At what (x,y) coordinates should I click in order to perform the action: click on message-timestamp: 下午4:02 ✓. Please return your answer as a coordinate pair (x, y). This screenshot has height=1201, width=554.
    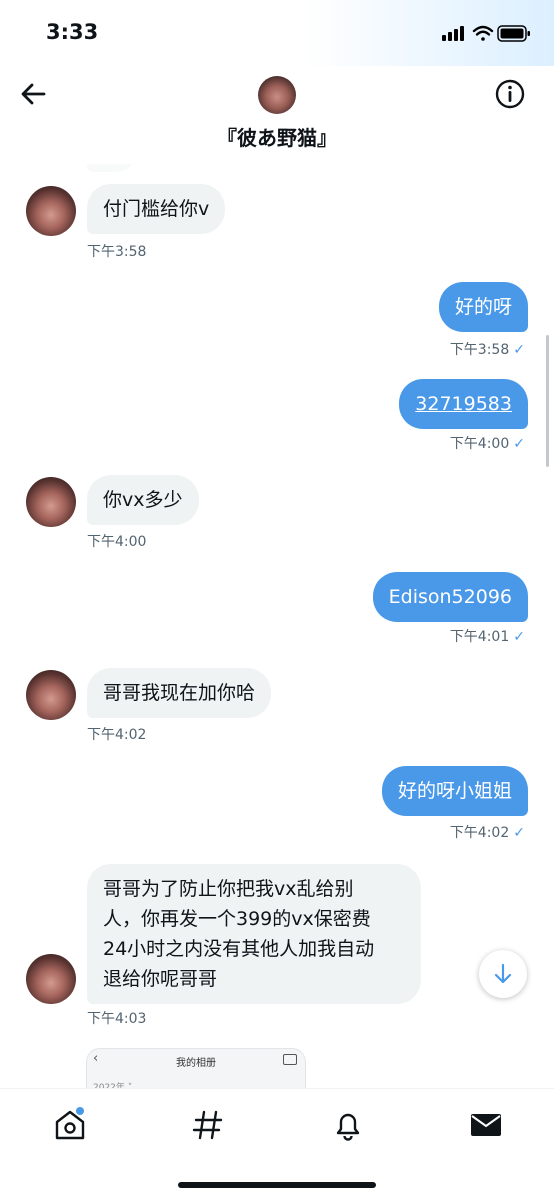
    Looking at the image, I should click on (487, 832).